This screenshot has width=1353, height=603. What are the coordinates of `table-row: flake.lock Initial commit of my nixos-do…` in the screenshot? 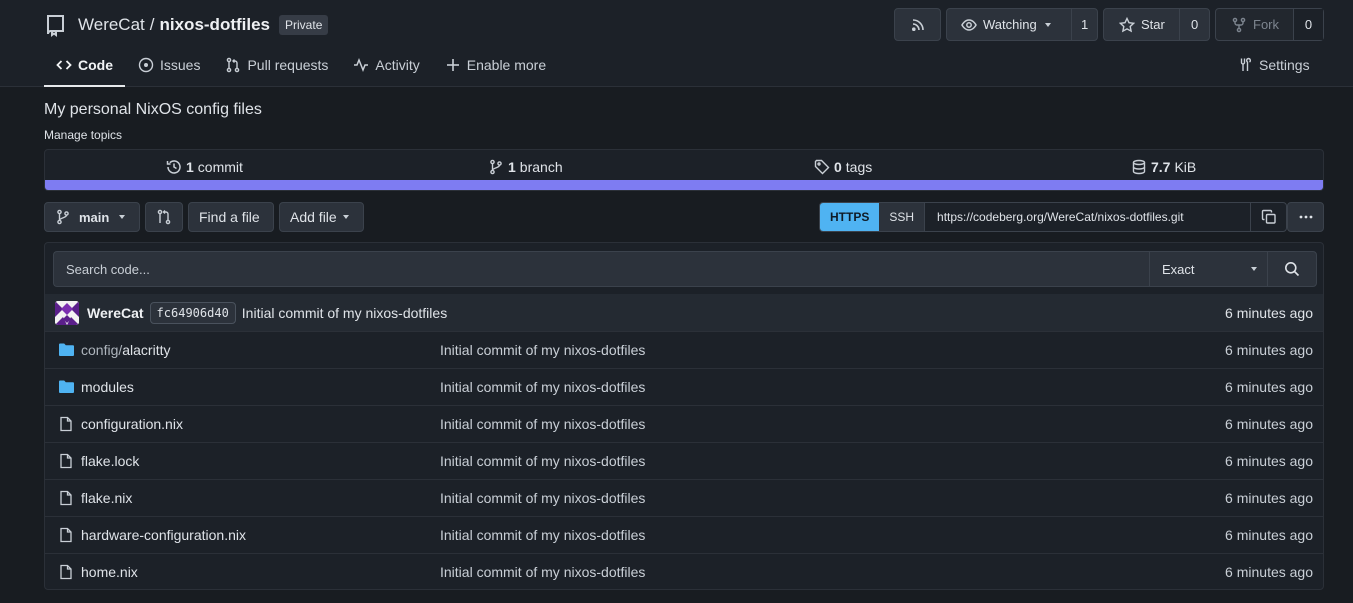 It's located at (684, 460).